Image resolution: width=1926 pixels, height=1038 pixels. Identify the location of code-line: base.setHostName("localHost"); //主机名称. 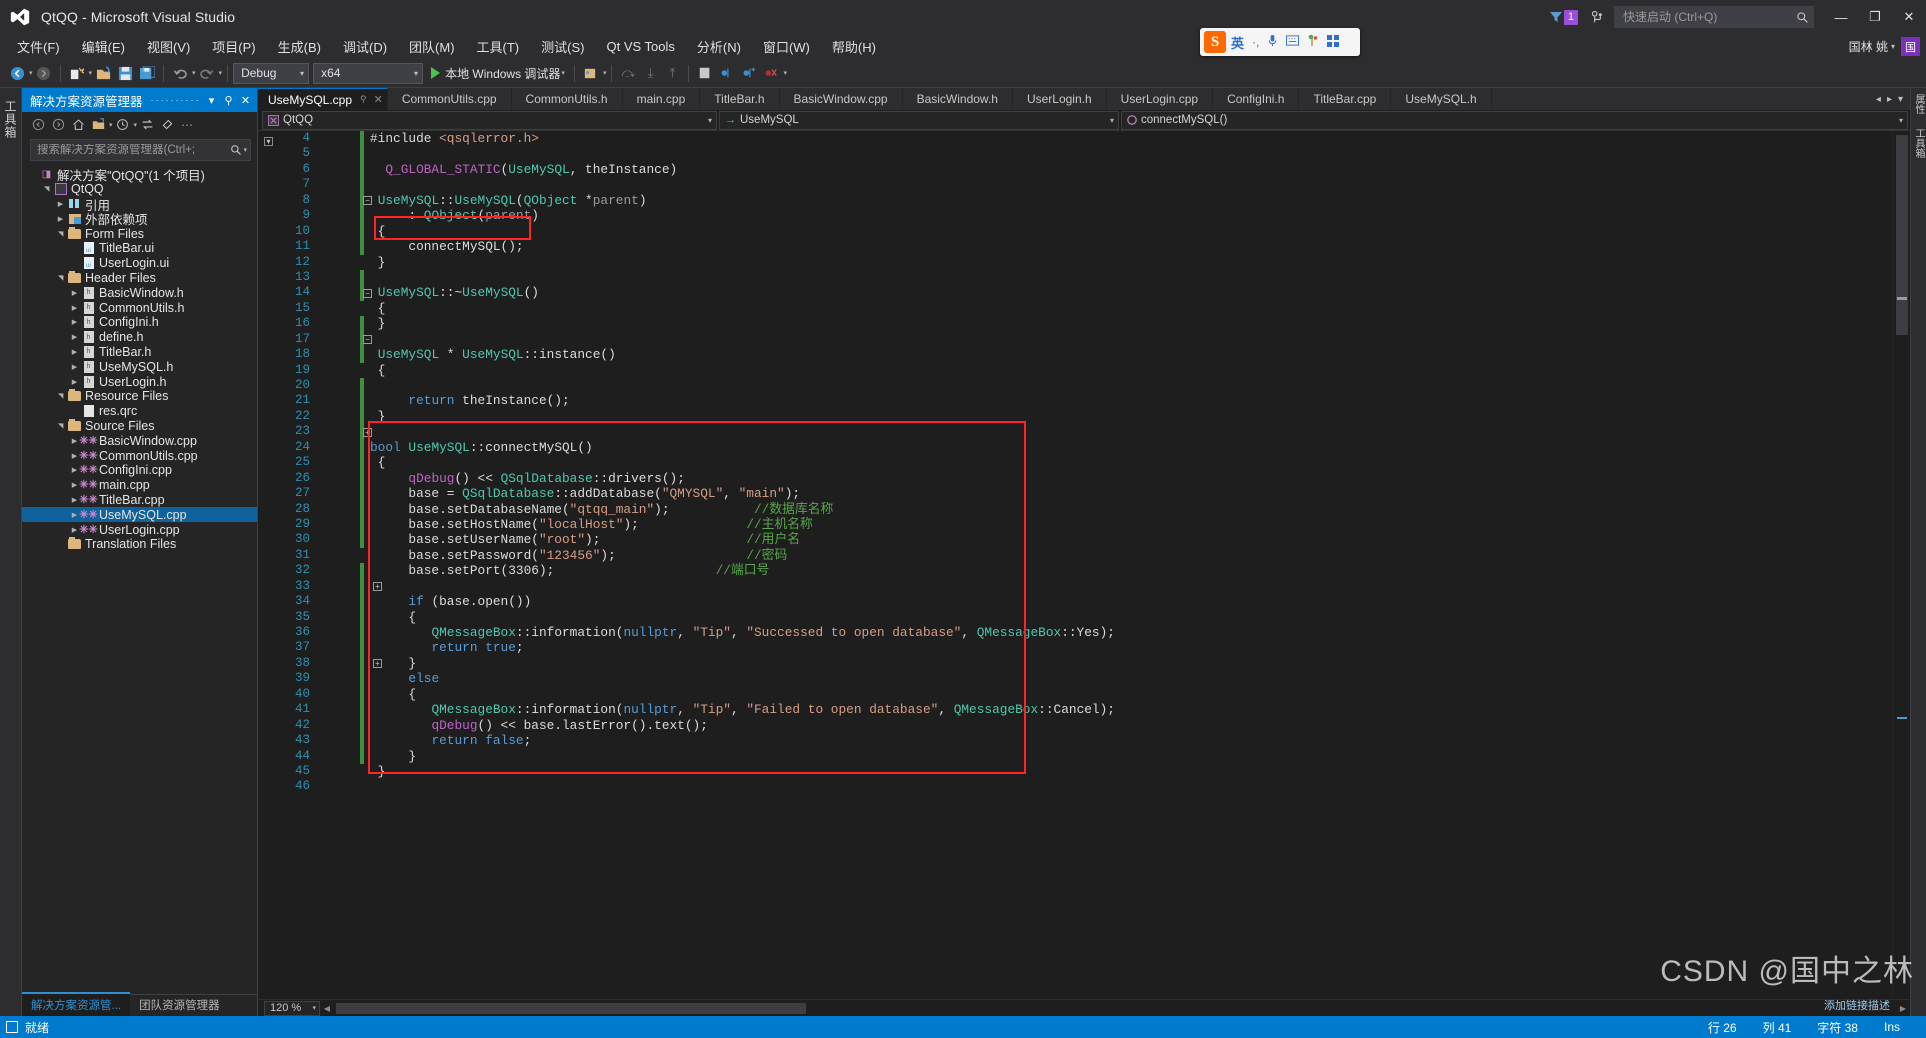
(1131, 524).